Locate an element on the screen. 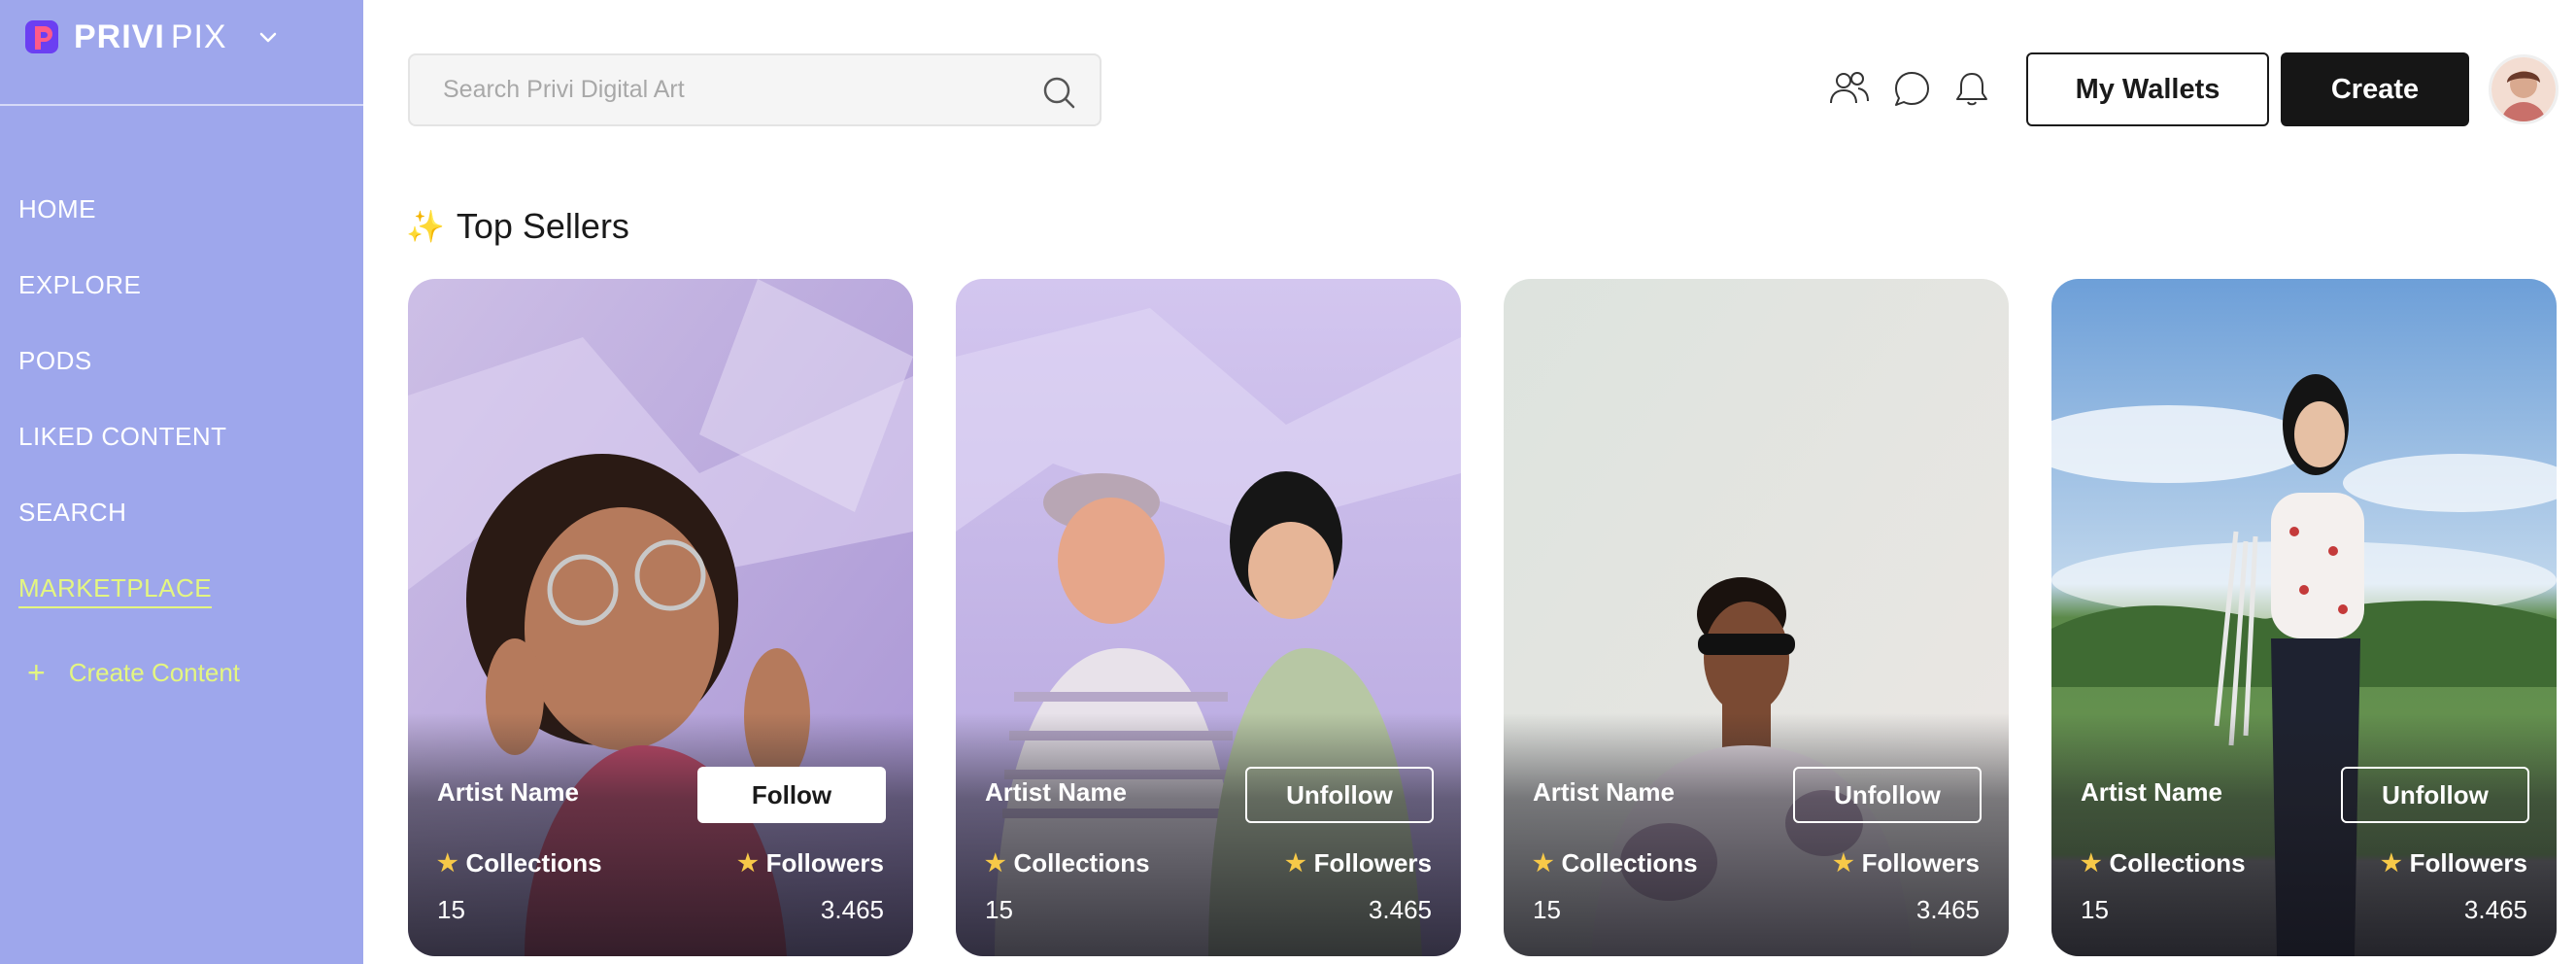 The width and height of the screenshot is (2576, 964). sidebar-item-pods: PODS is located at coordinates (122, 379).